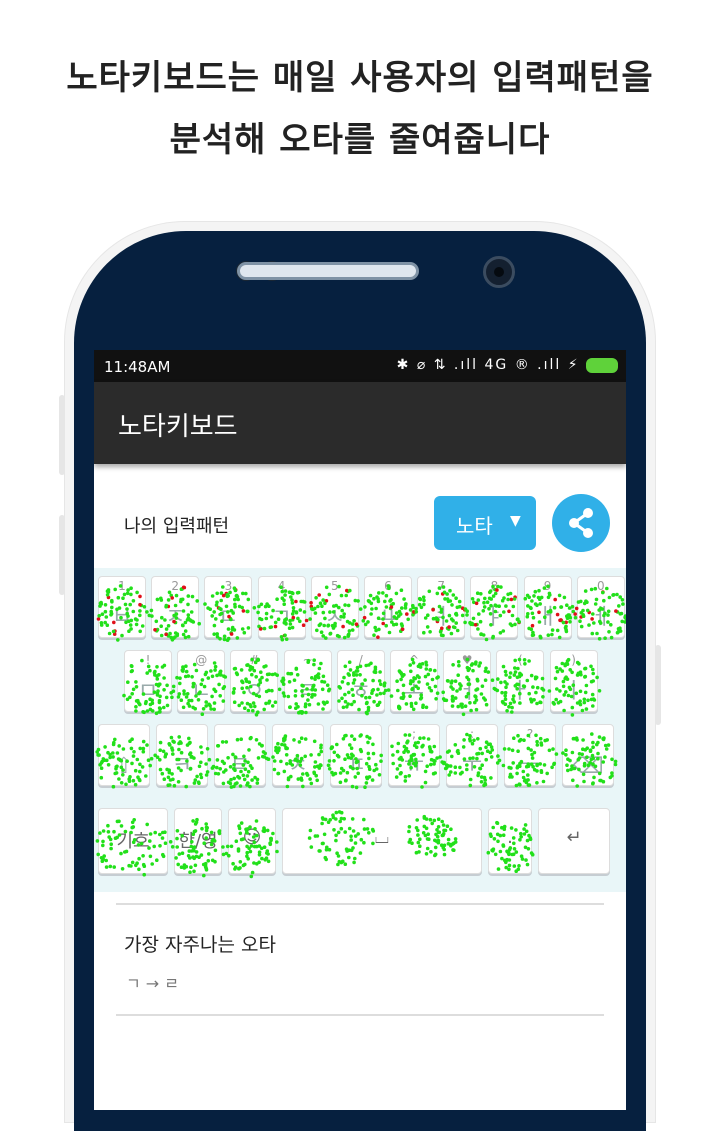  What do you see at coordinates (581, 523) in the screenshot?
I see `share-button` at bounding box center [581, 523].